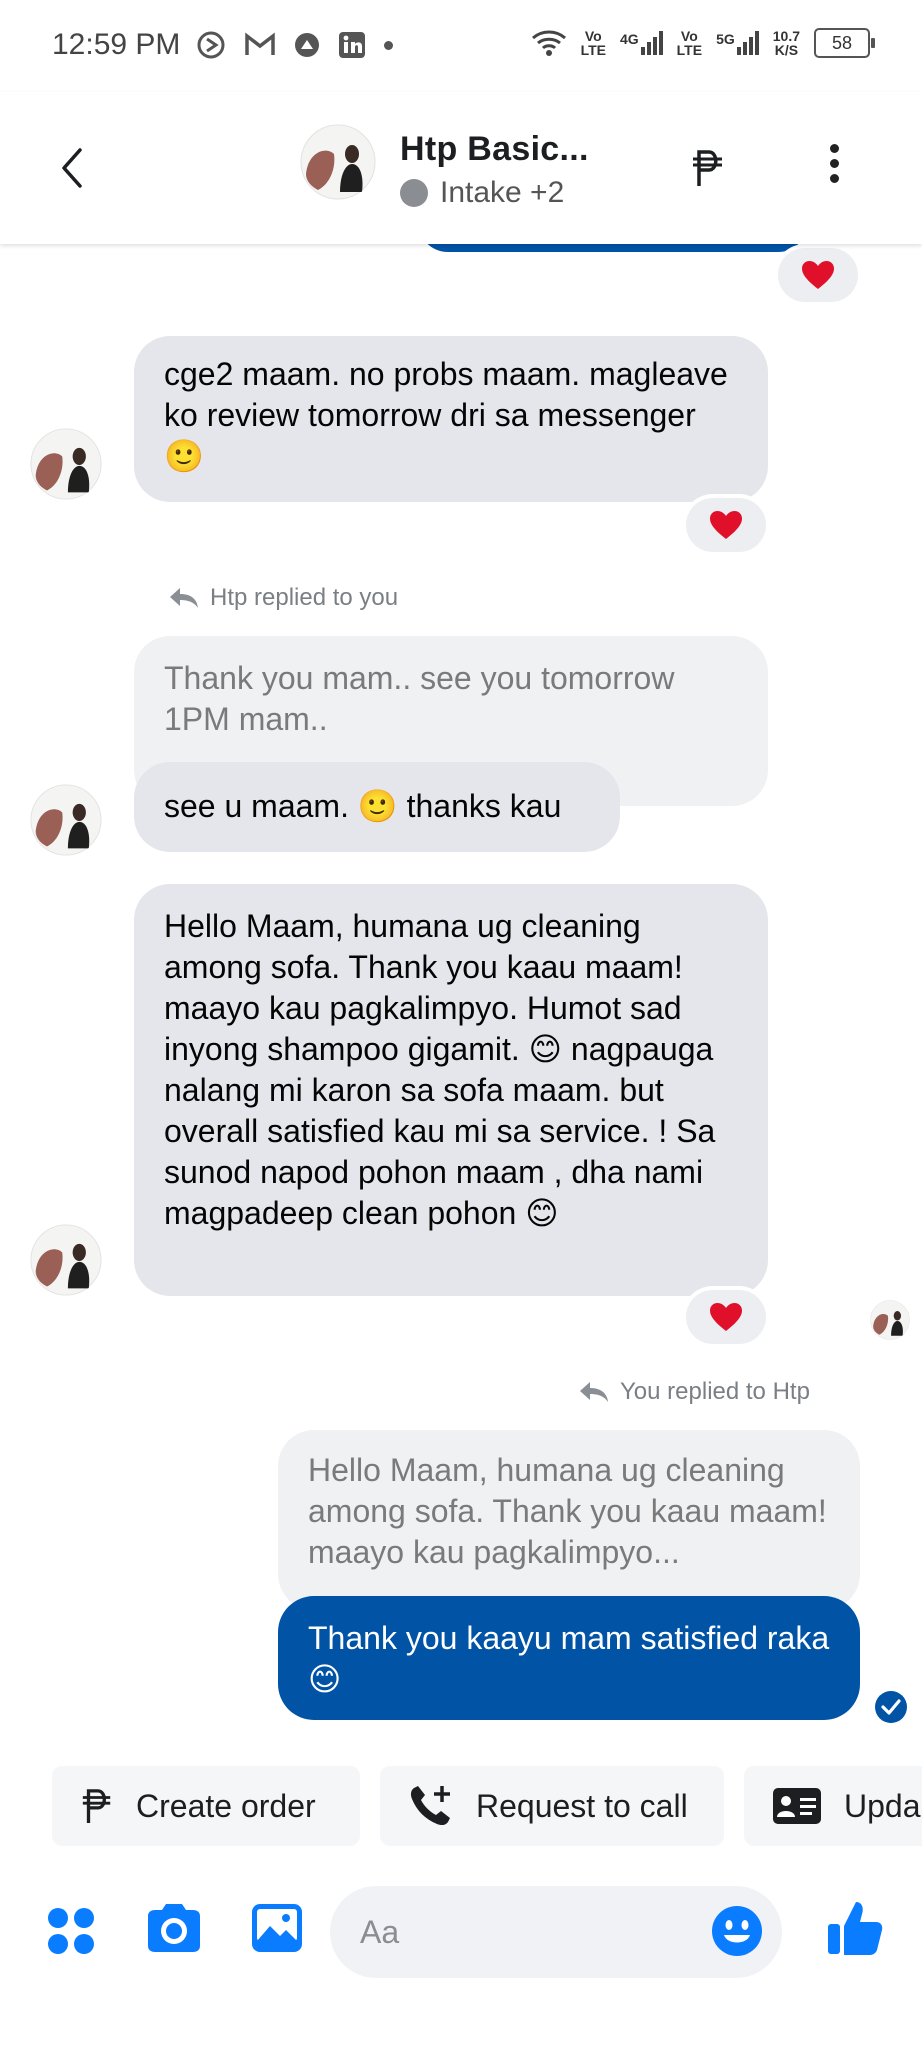  What do you see at coordinates (388, 45) in the screenshot?
I see `more-notifications-dot` at bounding box center [388, 45].